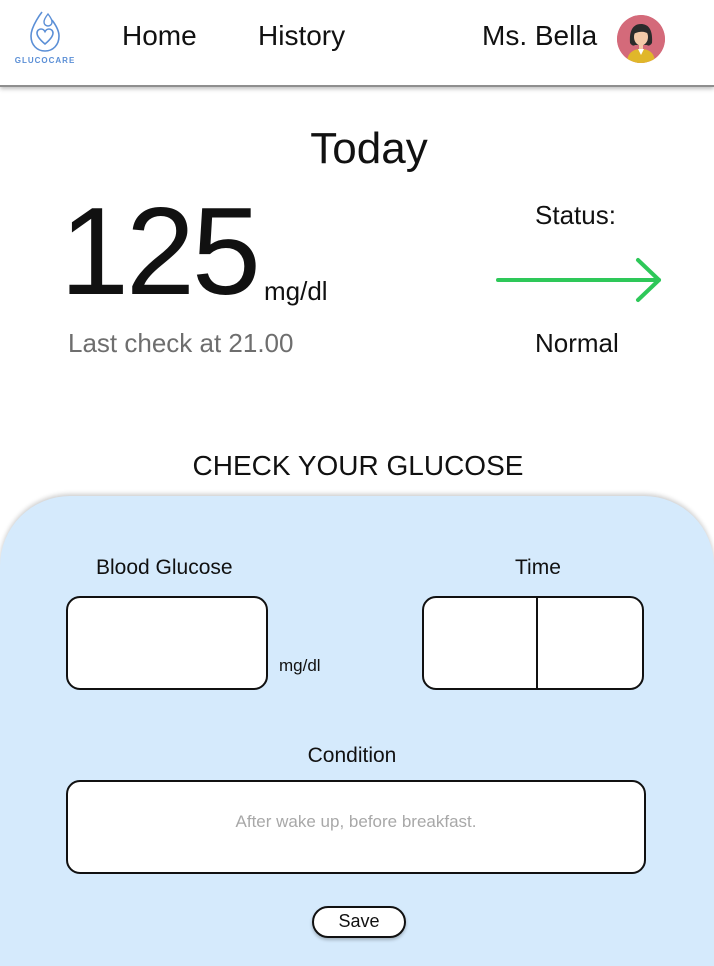 The image size is (714, 966). What do you see at coordinates (164, 567) in the screenshot?
I see `blood-glucose-label: Blood Glucose` at bounding box center [164, 567].